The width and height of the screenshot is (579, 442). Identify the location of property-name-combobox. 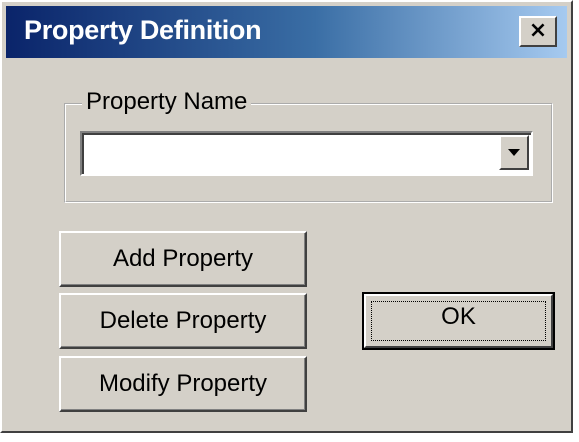
(306, 153).